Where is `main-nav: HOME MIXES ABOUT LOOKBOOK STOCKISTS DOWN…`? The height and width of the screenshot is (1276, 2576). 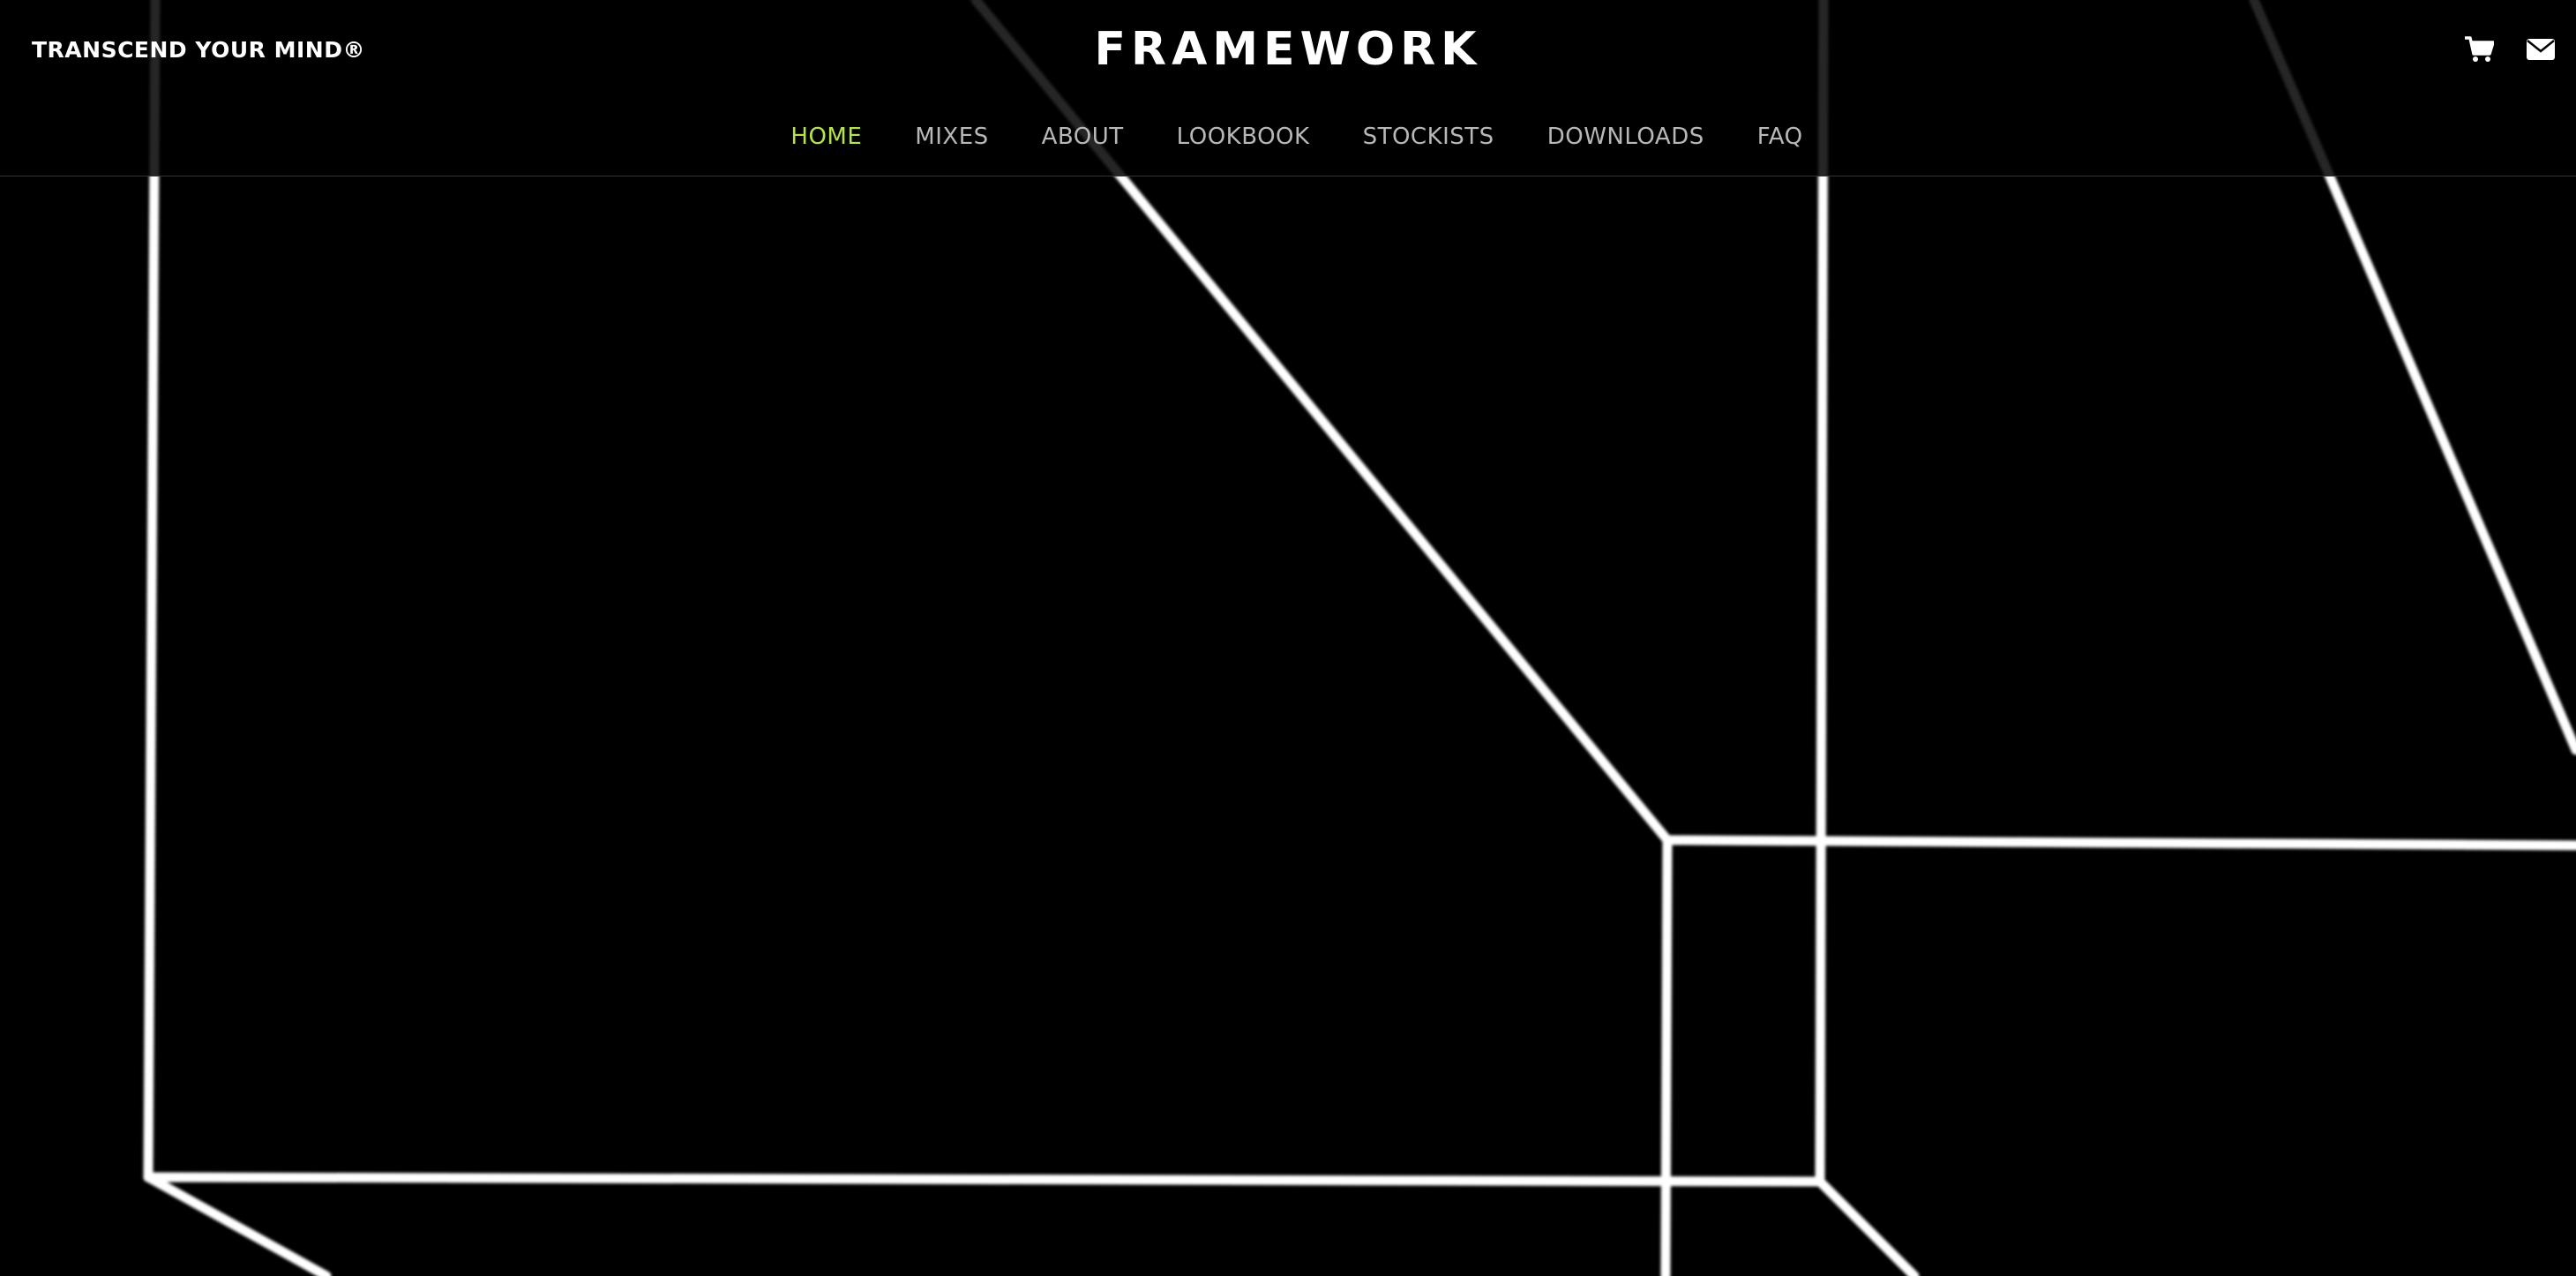 main-nav: HOME MIXES ABOUT LOOKBOOK STOCKISTS DOWN… is located at coordinates (1288, 137).